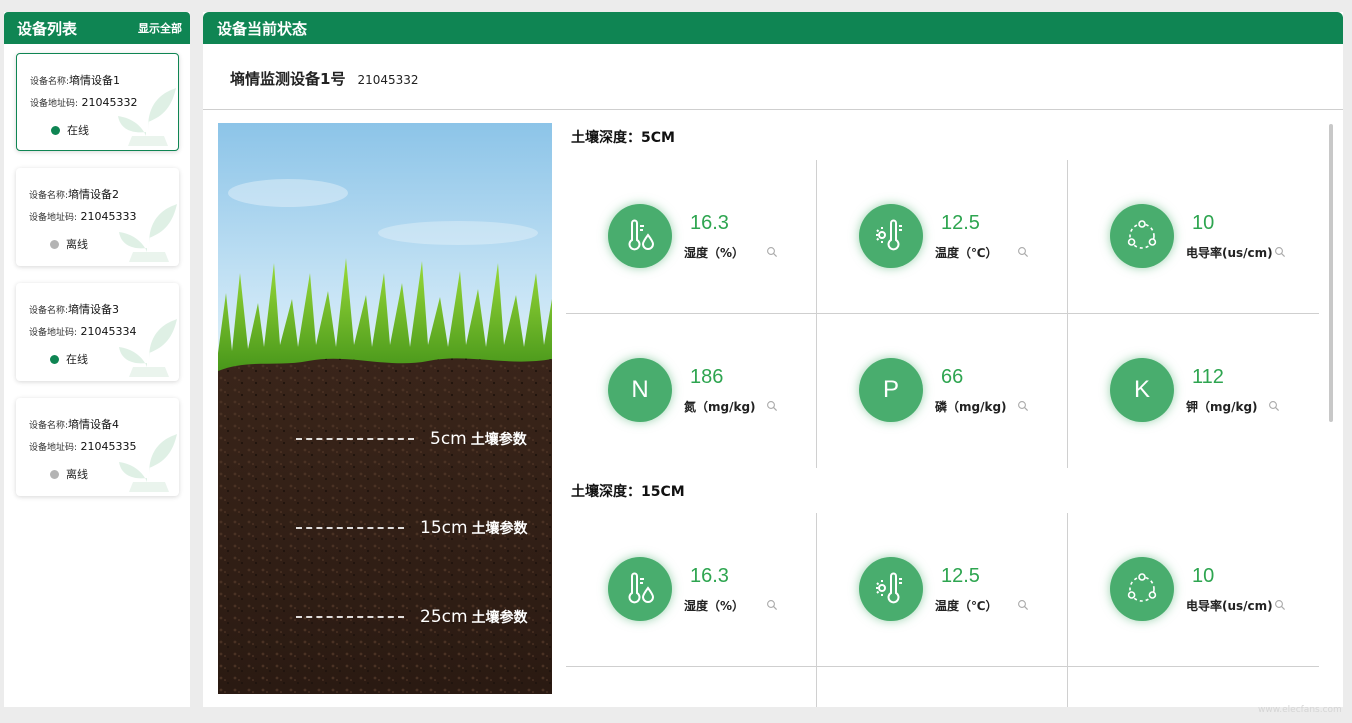 Image resolution: width=1352 pixels, height=723 pixels. What do you see at coordinates (412, 528) in the screenshot?
I see `soil-layer-label: 15cm 土壤参数` at bounding box center [412, 528].